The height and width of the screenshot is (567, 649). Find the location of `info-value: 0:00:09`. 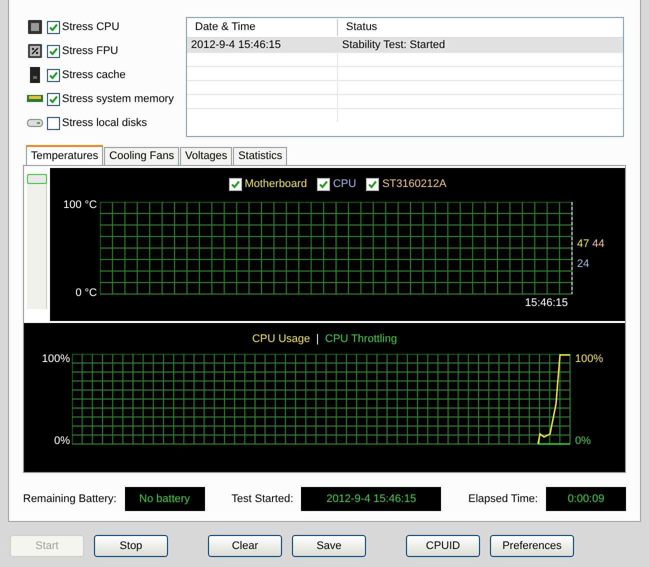

info-value: 0:00:09 is located at coordinates (586, 499).